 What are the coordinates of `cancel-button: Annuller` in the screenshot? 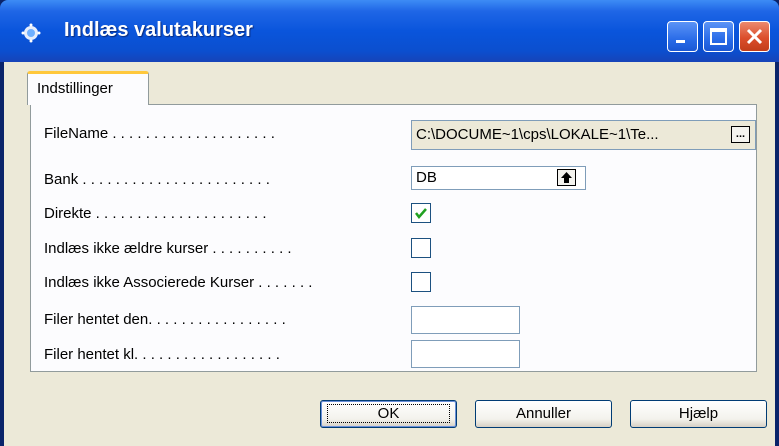 It's located at (543, 414).